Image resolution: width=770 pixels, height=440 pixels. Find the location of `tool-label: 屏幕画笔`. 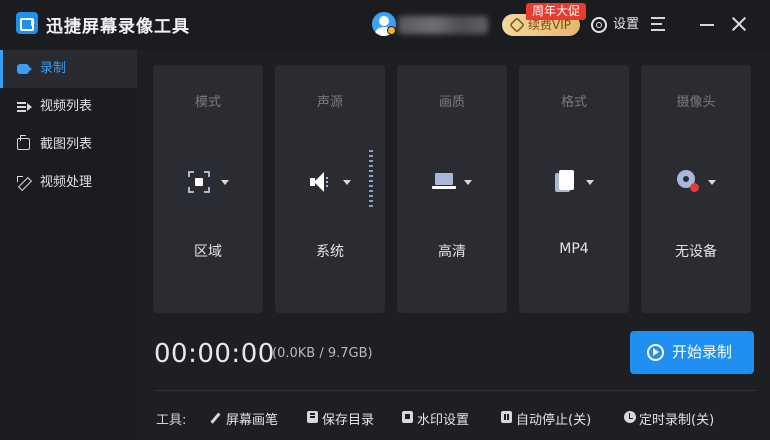

tool-label: 屏幕画笔 is located at coordinates (252, 420).